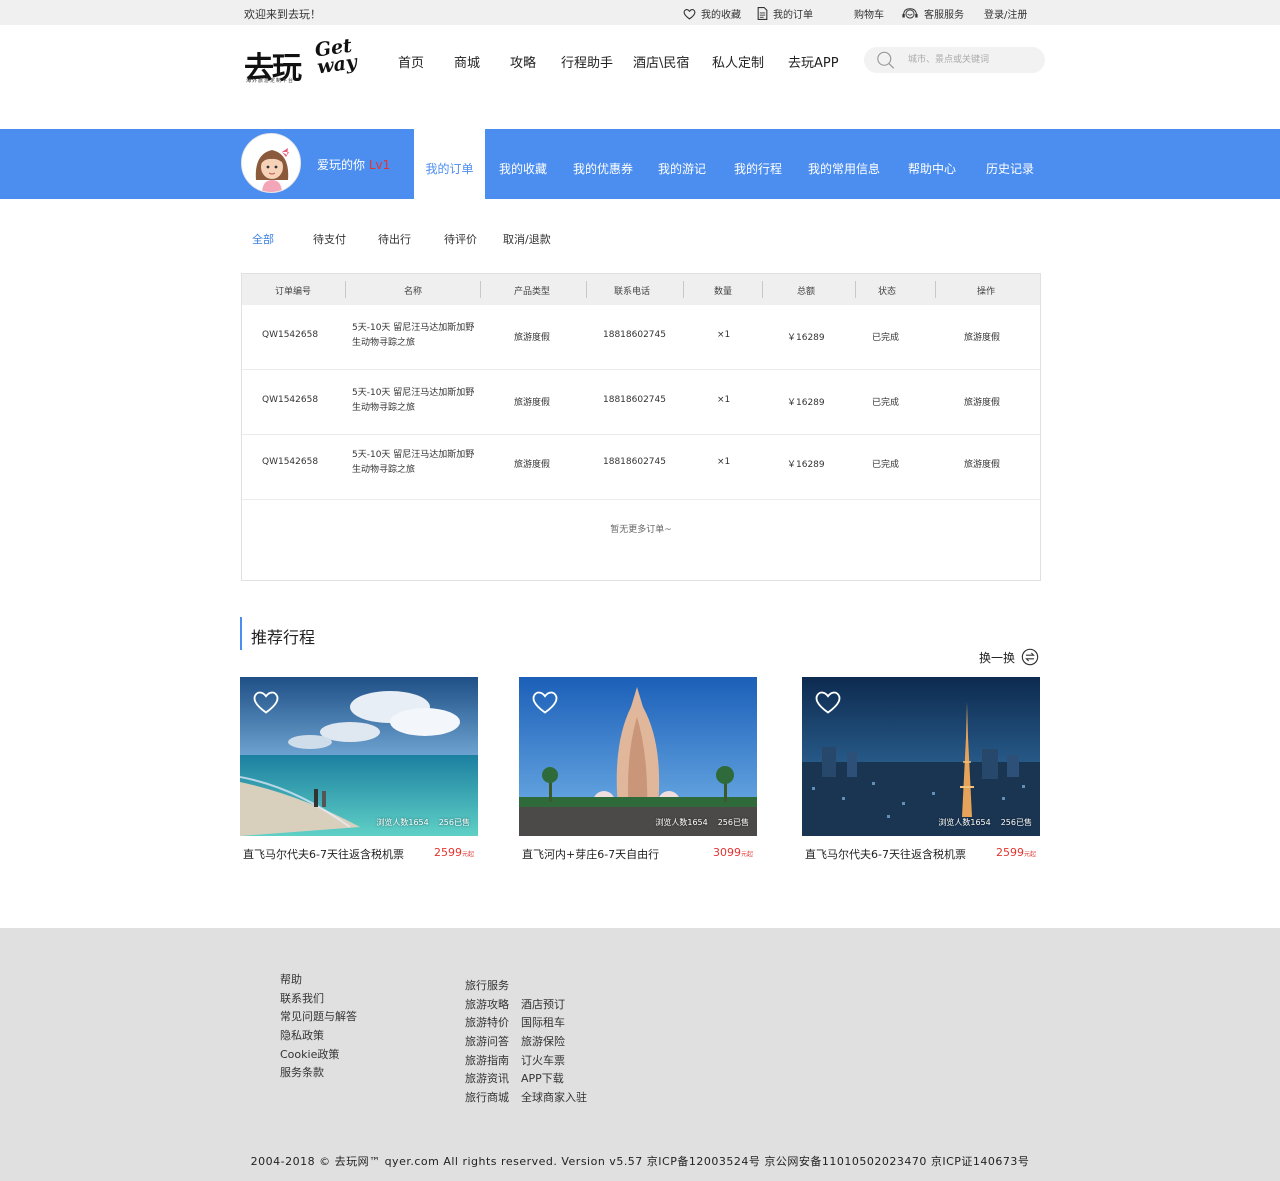  I want to click on col-status: 状态, so click(887, 292).